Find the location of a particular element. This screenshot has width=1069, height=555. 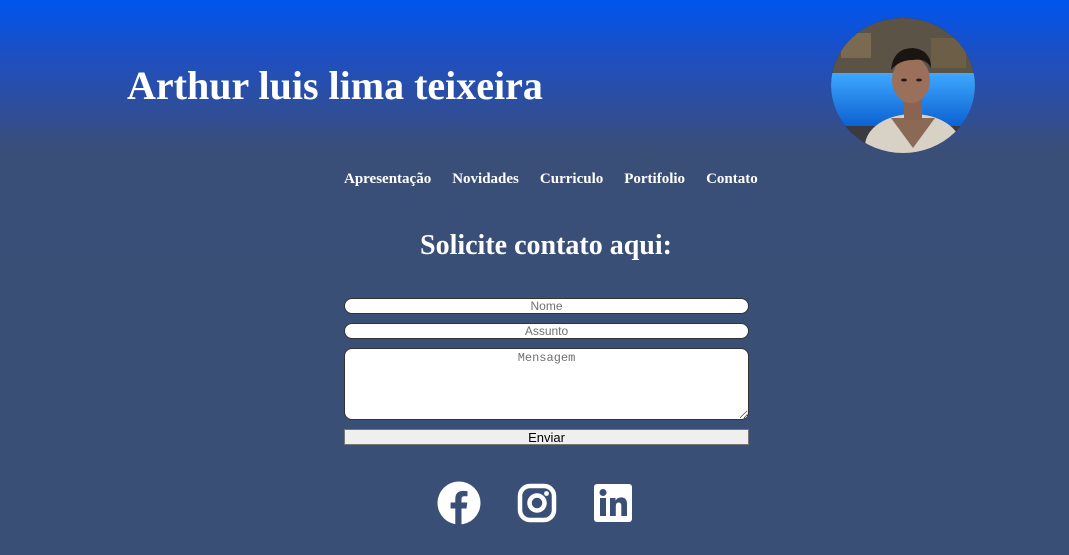

nav-item-apresentacao: Apresentação is located at coordinates (387, 179).